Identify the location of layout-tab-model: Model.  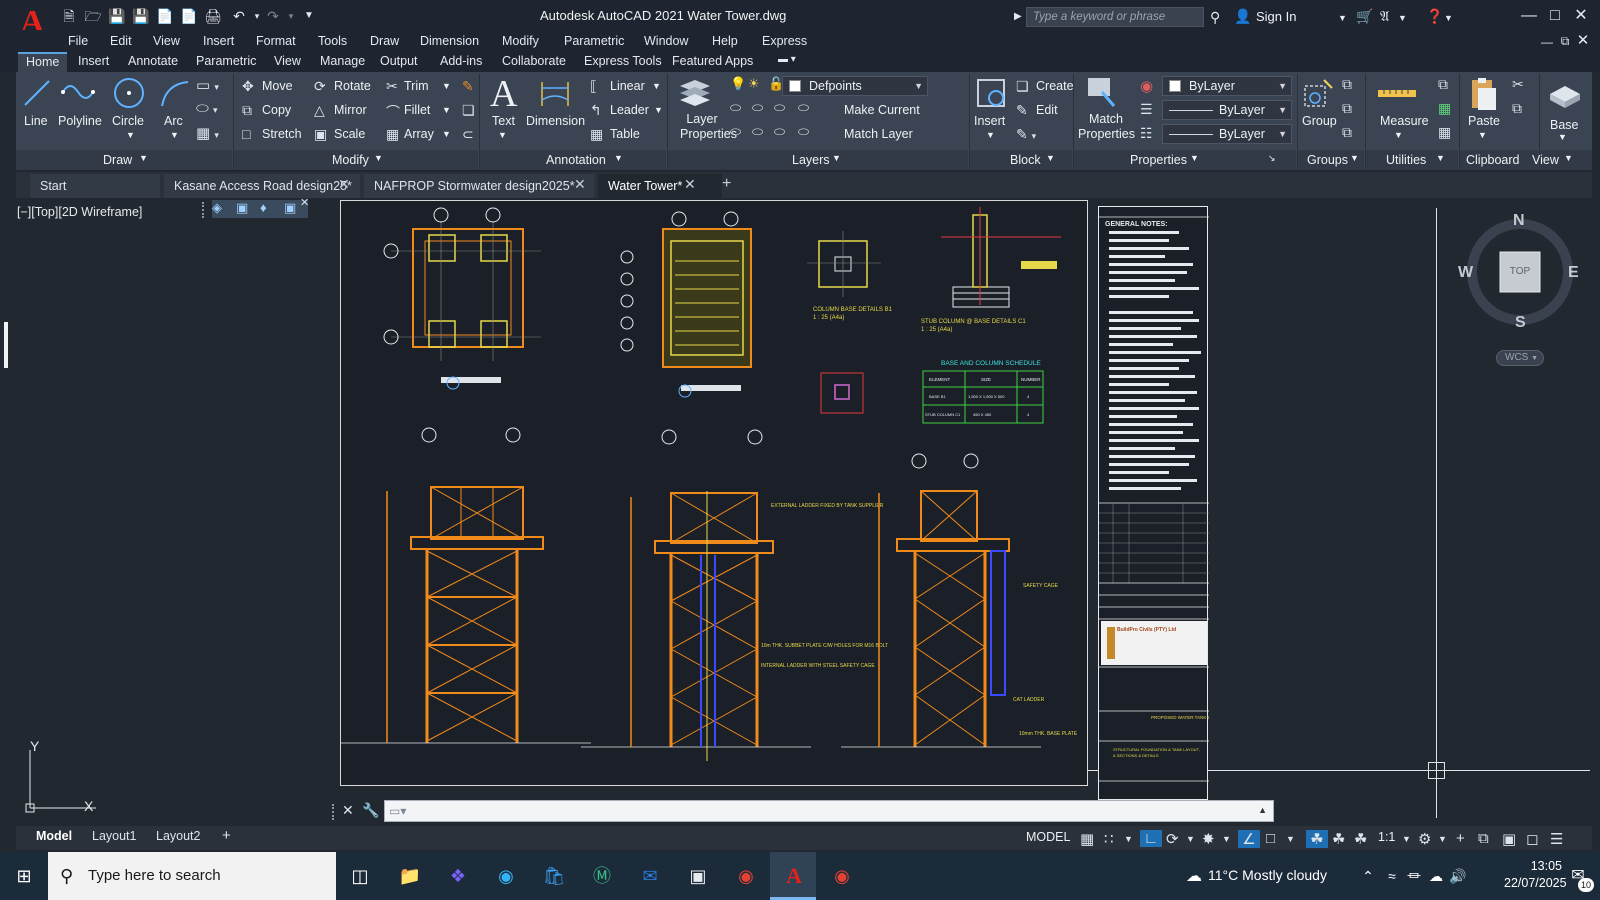
(54, 836).